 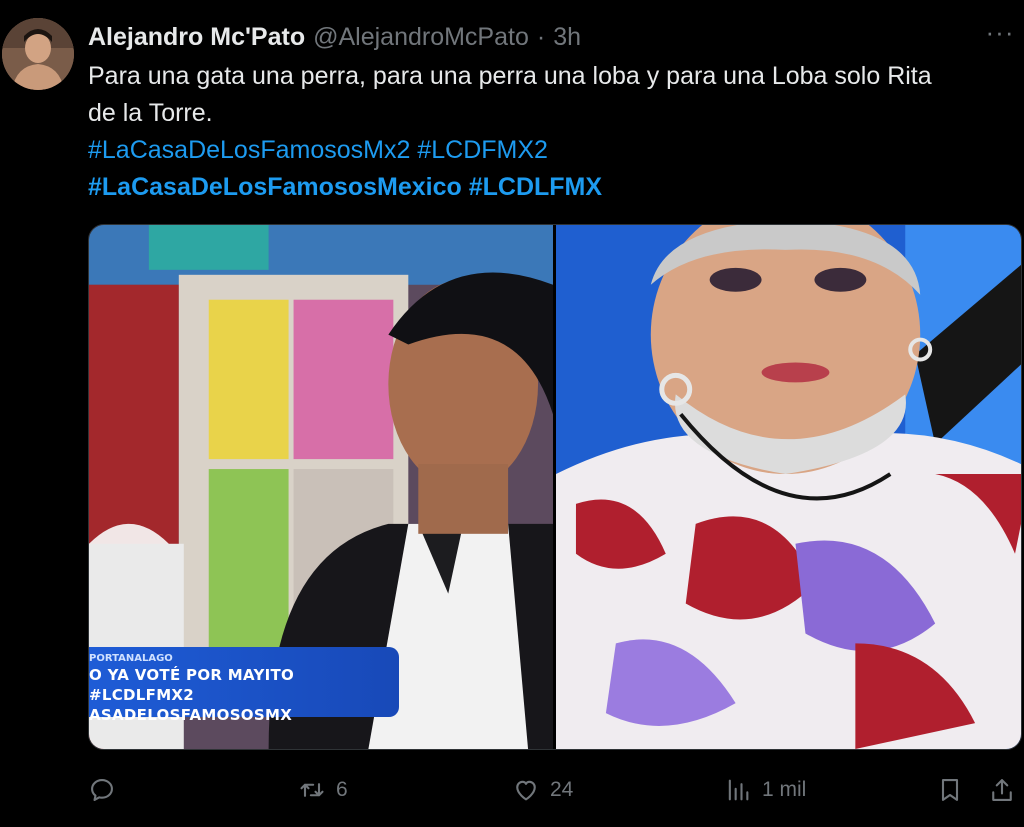 What do you see at coordinates (542, 790) in the screenshot?
I see `like-button: 24` at bounding box center [542, 790].